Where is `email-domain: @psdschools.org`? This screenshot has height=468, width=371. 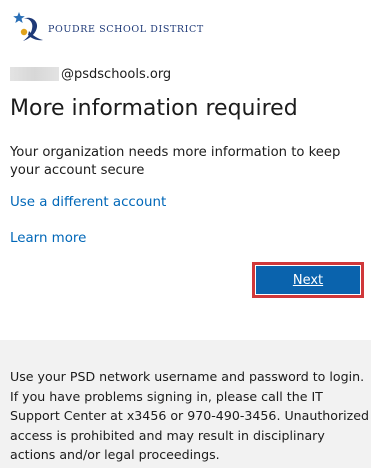
email-domain: @psdschools.org is located at coordinates (116, 74).